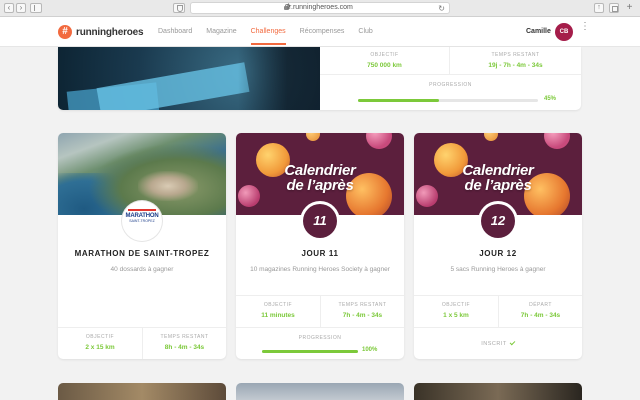 The width and height of the screenshot is (640, 400). What do you see at coordinates (550, 99) in the screenshot?
I see `progress-percent: 45%` at bounding box center [550, 99].